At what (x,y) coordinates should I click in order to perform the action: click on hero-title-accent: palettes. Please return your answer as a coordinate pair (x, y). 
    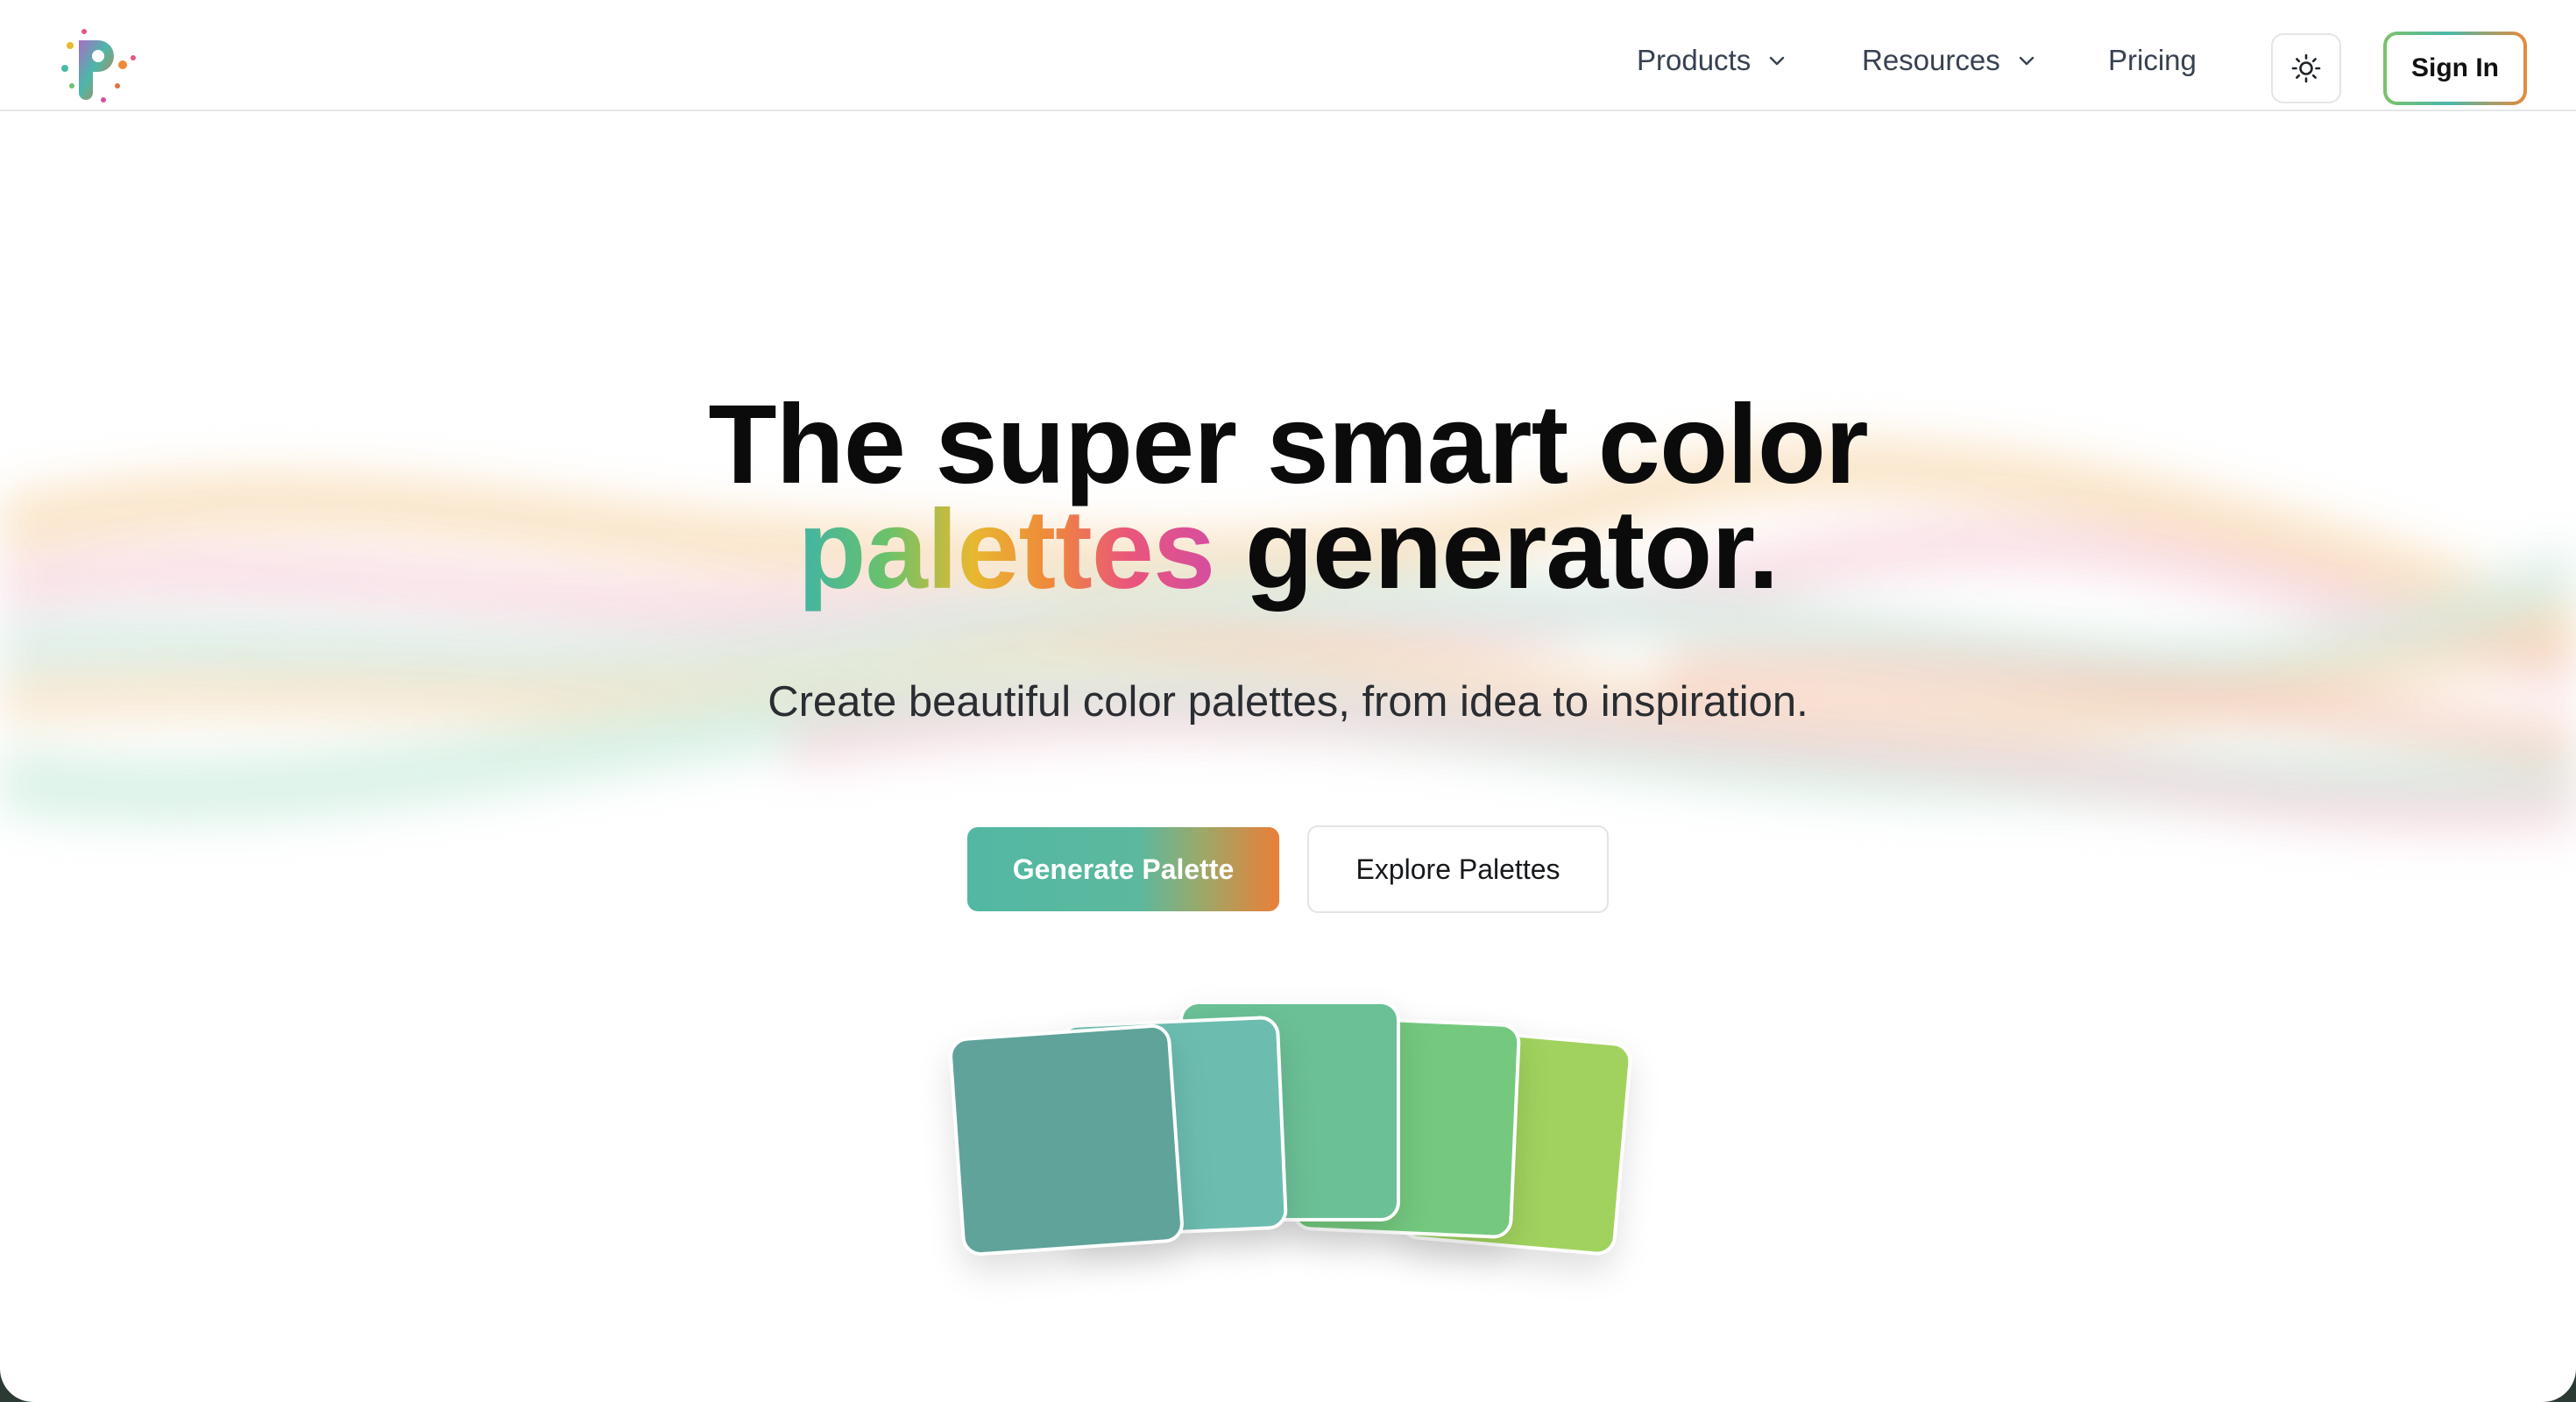
    Looking at the image, I should click on (1006, 549).